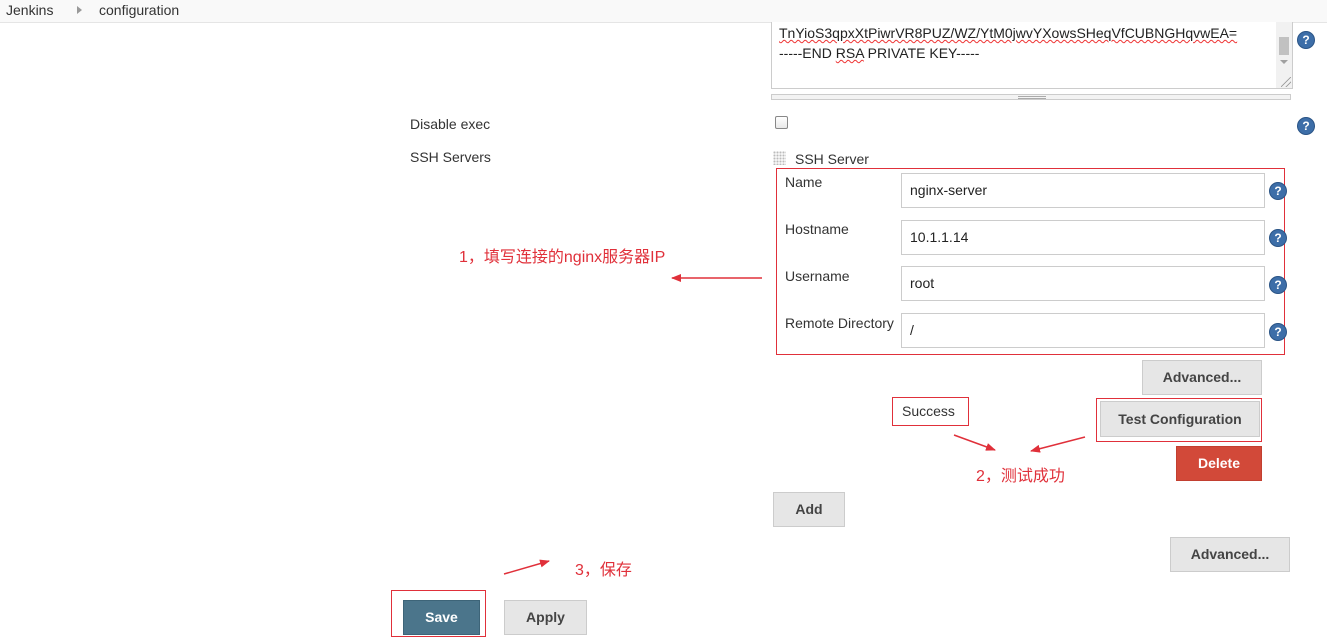  What do you see at coordinates (1058, 444) in the screenshot?
I see `annotation-arrow-2b` at bounding box center [1058, 444].